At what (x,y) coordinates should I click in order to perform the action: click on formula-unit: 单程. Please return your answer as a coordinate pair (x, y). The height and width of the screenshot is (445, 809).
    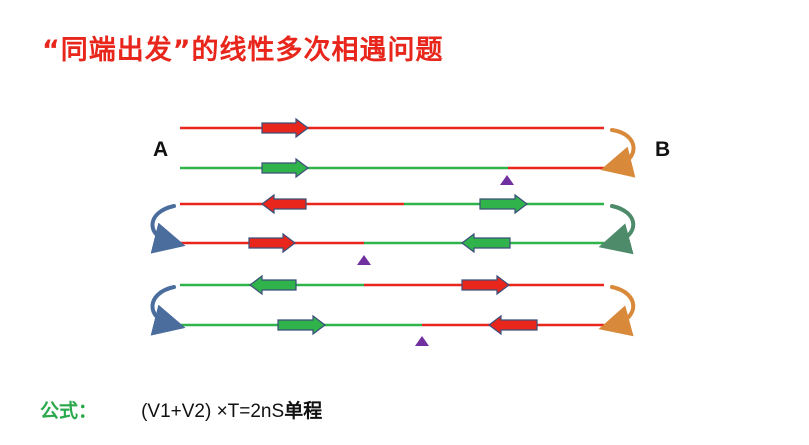
    Looking at the image, I should click on (303, 411).